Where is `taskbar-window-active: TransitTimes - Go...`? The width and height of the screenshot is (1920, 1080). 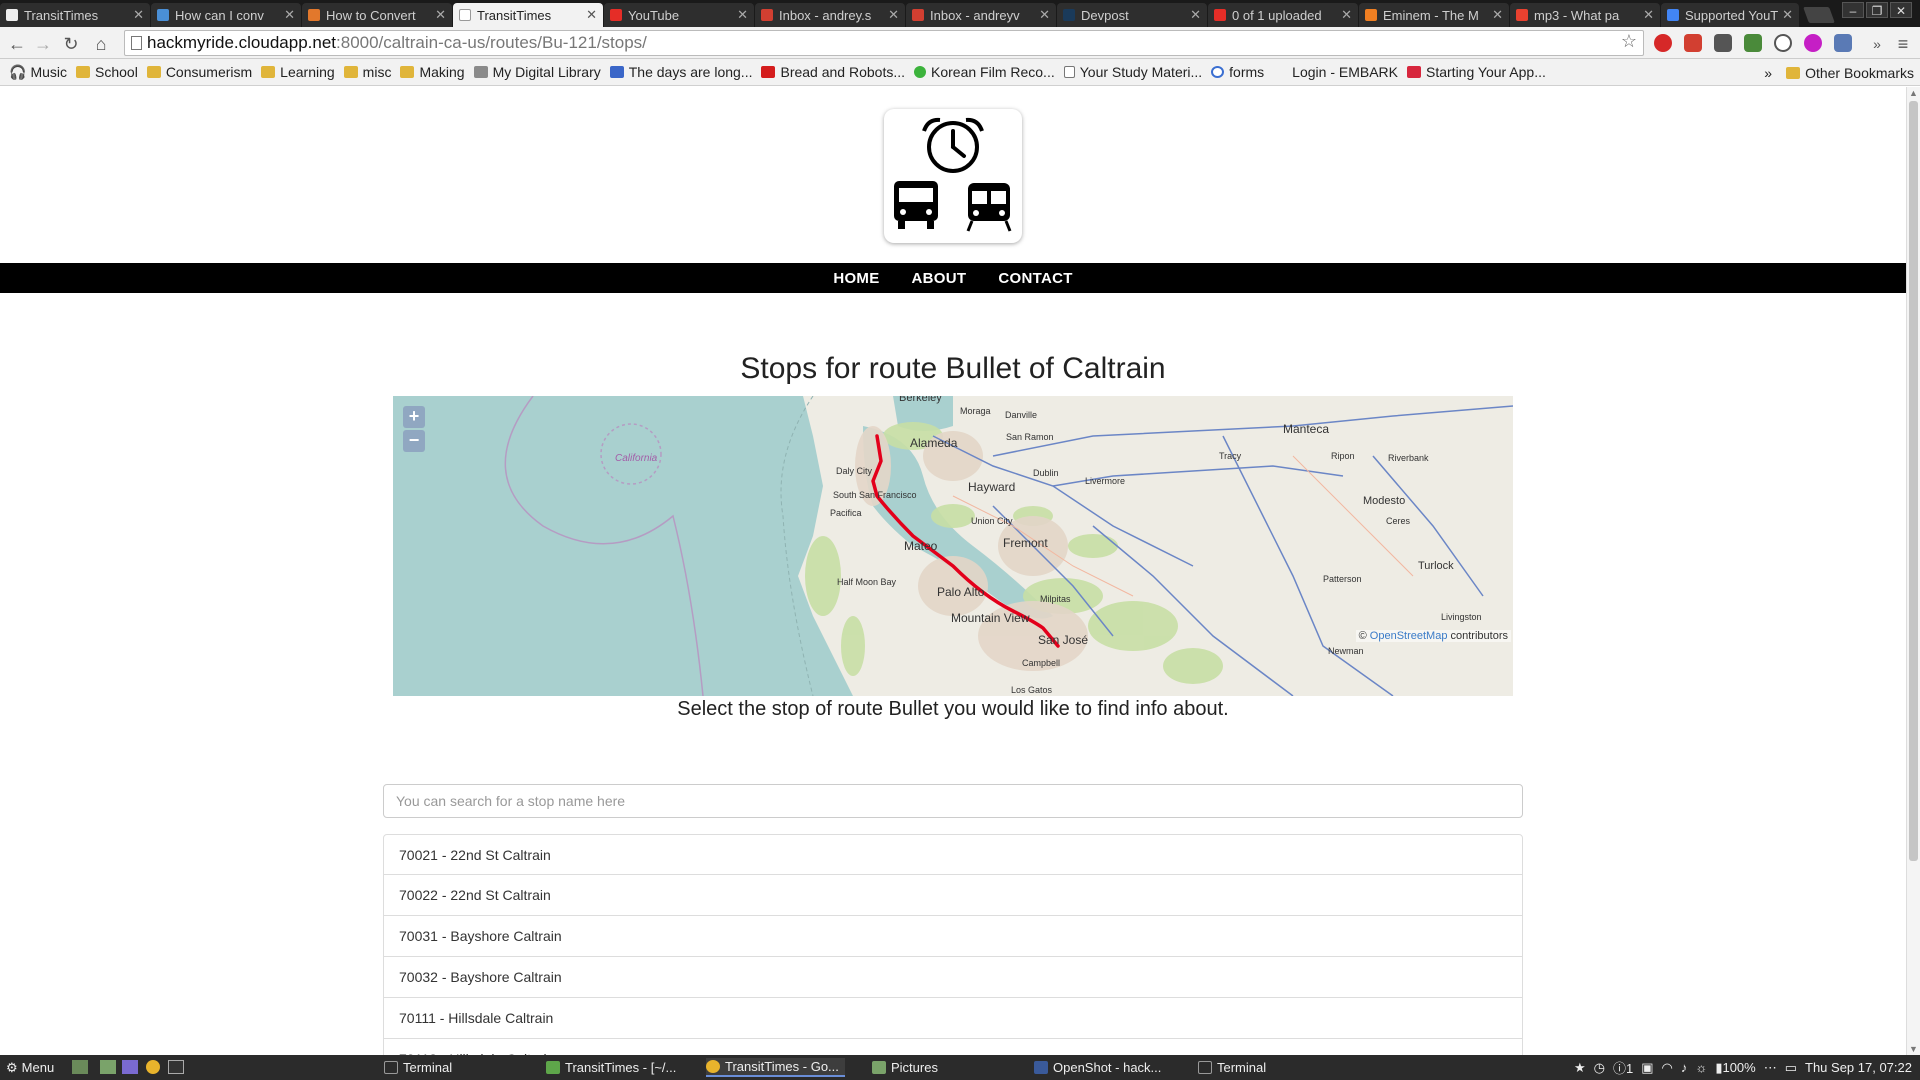
taskbar-window-active: TransitTimes - Go... is located at coordinates (775, 1067).